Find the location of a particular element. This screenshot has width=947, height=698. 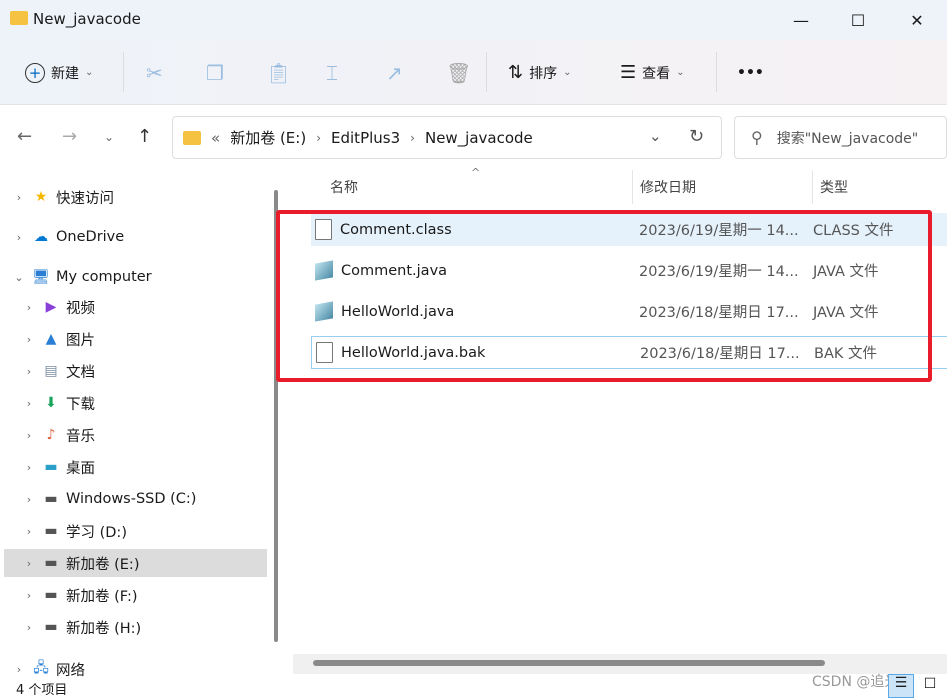

rename-icon: ⌶ is located at coordinates (332, 72).